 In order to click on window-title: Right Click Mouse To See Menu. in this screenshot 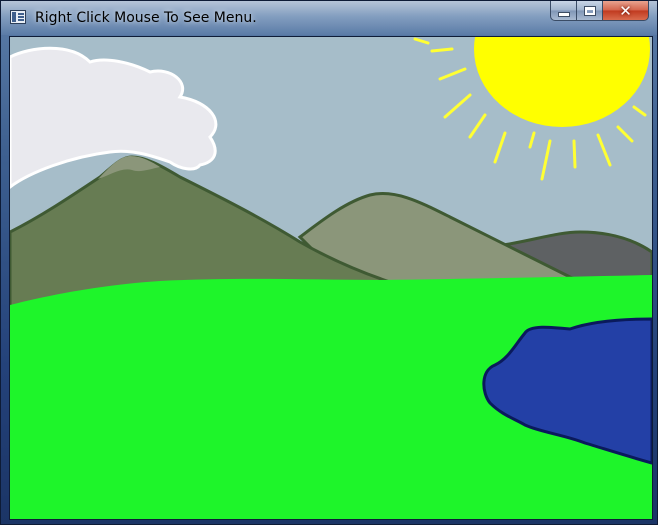, I will do `click(146, 18)`.